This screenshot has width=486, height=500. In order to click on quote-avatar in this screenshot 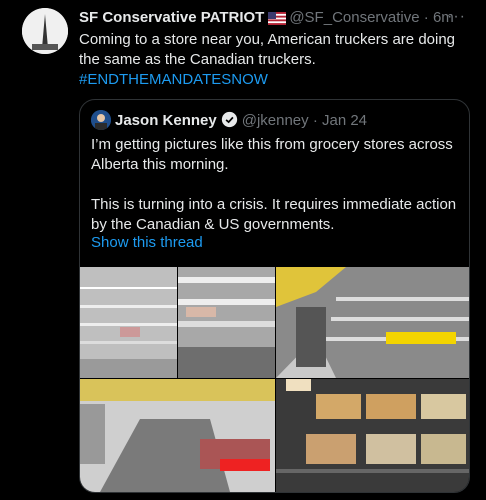, I will do `click(101, 120)`.